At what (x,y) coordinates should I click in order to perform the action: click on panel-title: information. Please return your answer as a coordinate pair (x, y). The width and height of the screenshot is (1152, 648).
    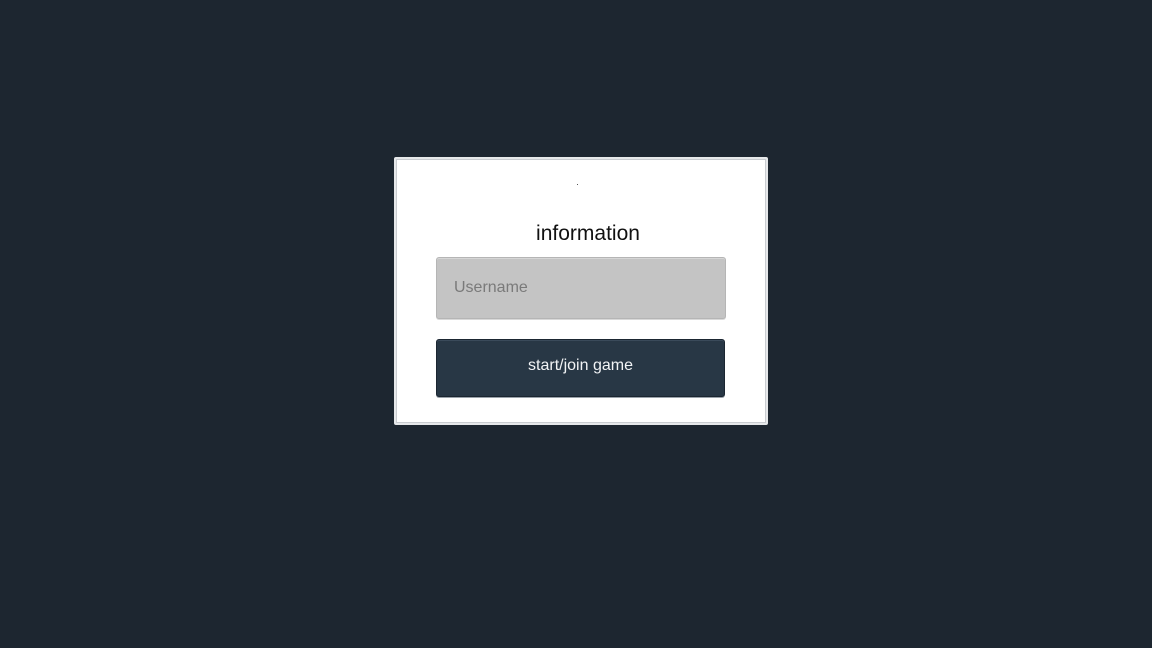
    Looking at the image, I should click on (588, 233).